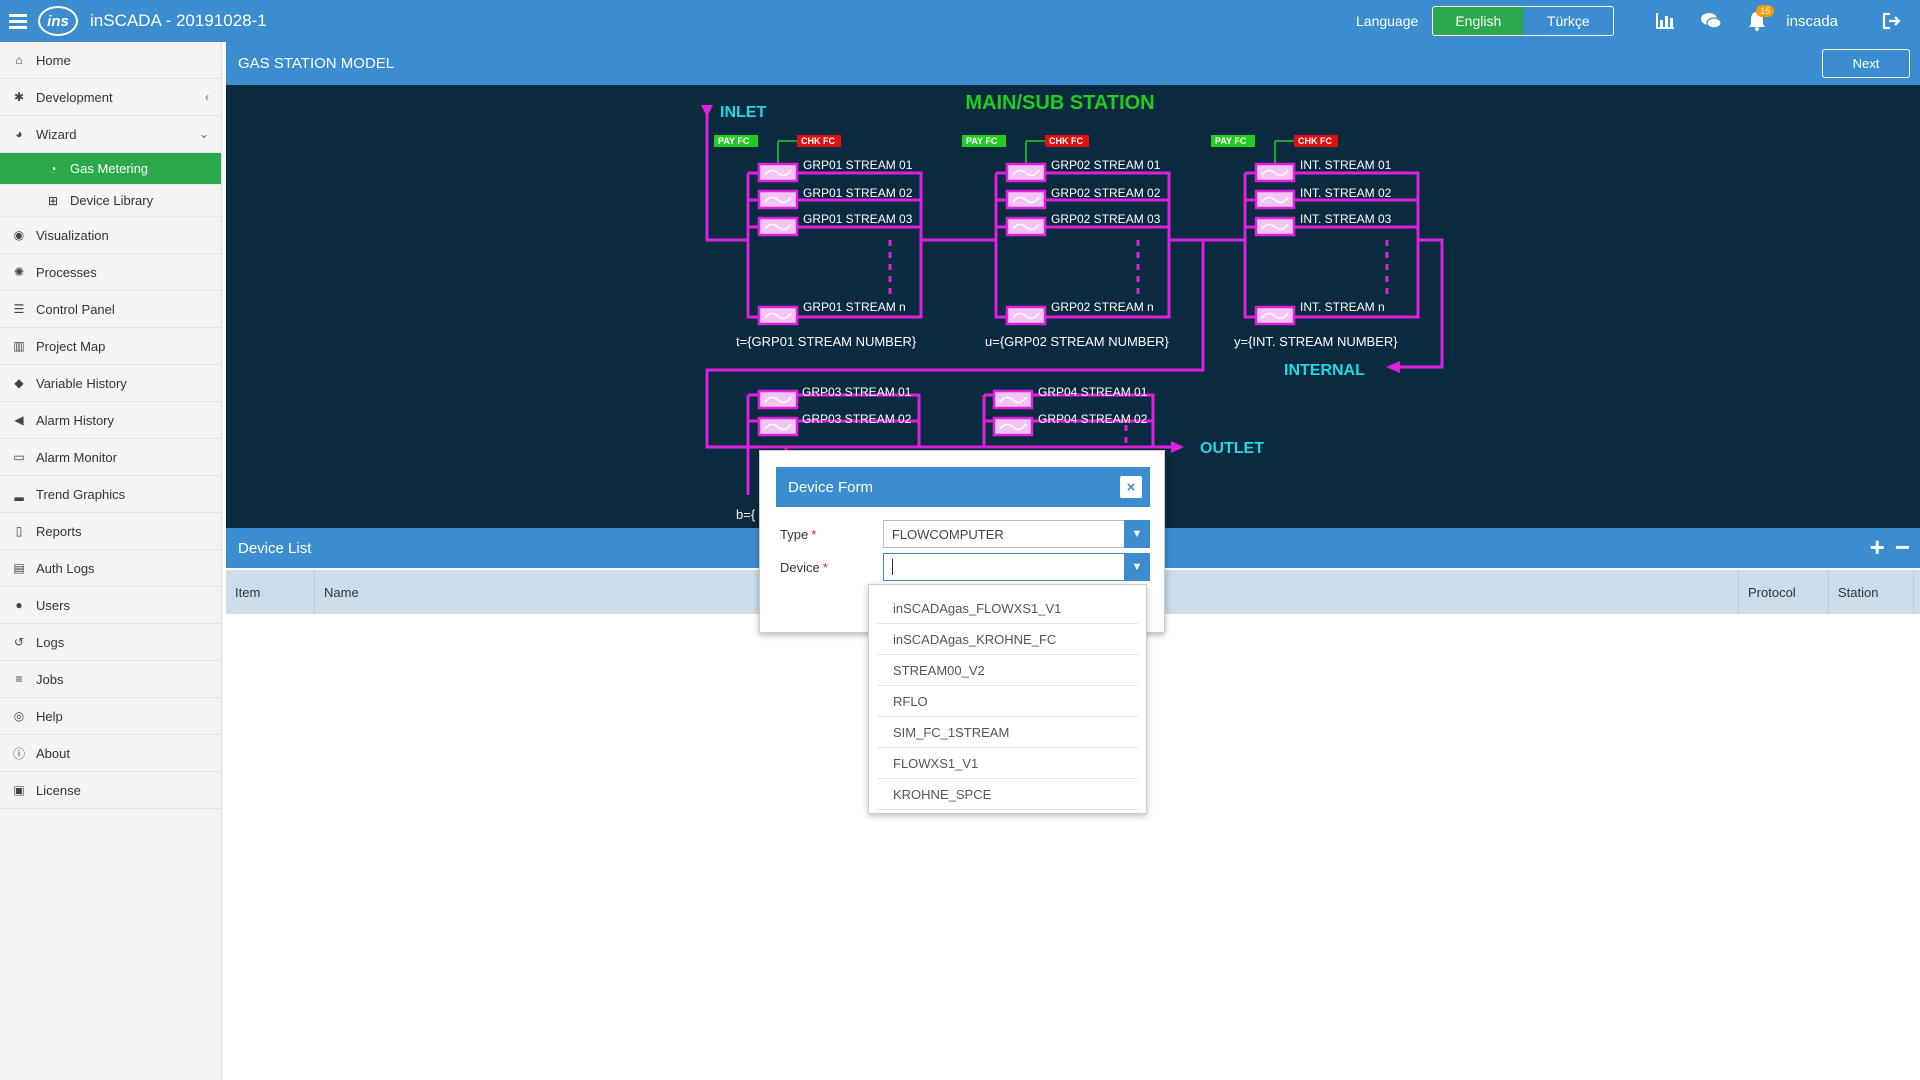 This screenshot has width=1920, height=1080. What do you see at coordinates (1007, 701) in the screenshot?
I see `dropdown-option: RFLO` at bounding box center [1007, 701].